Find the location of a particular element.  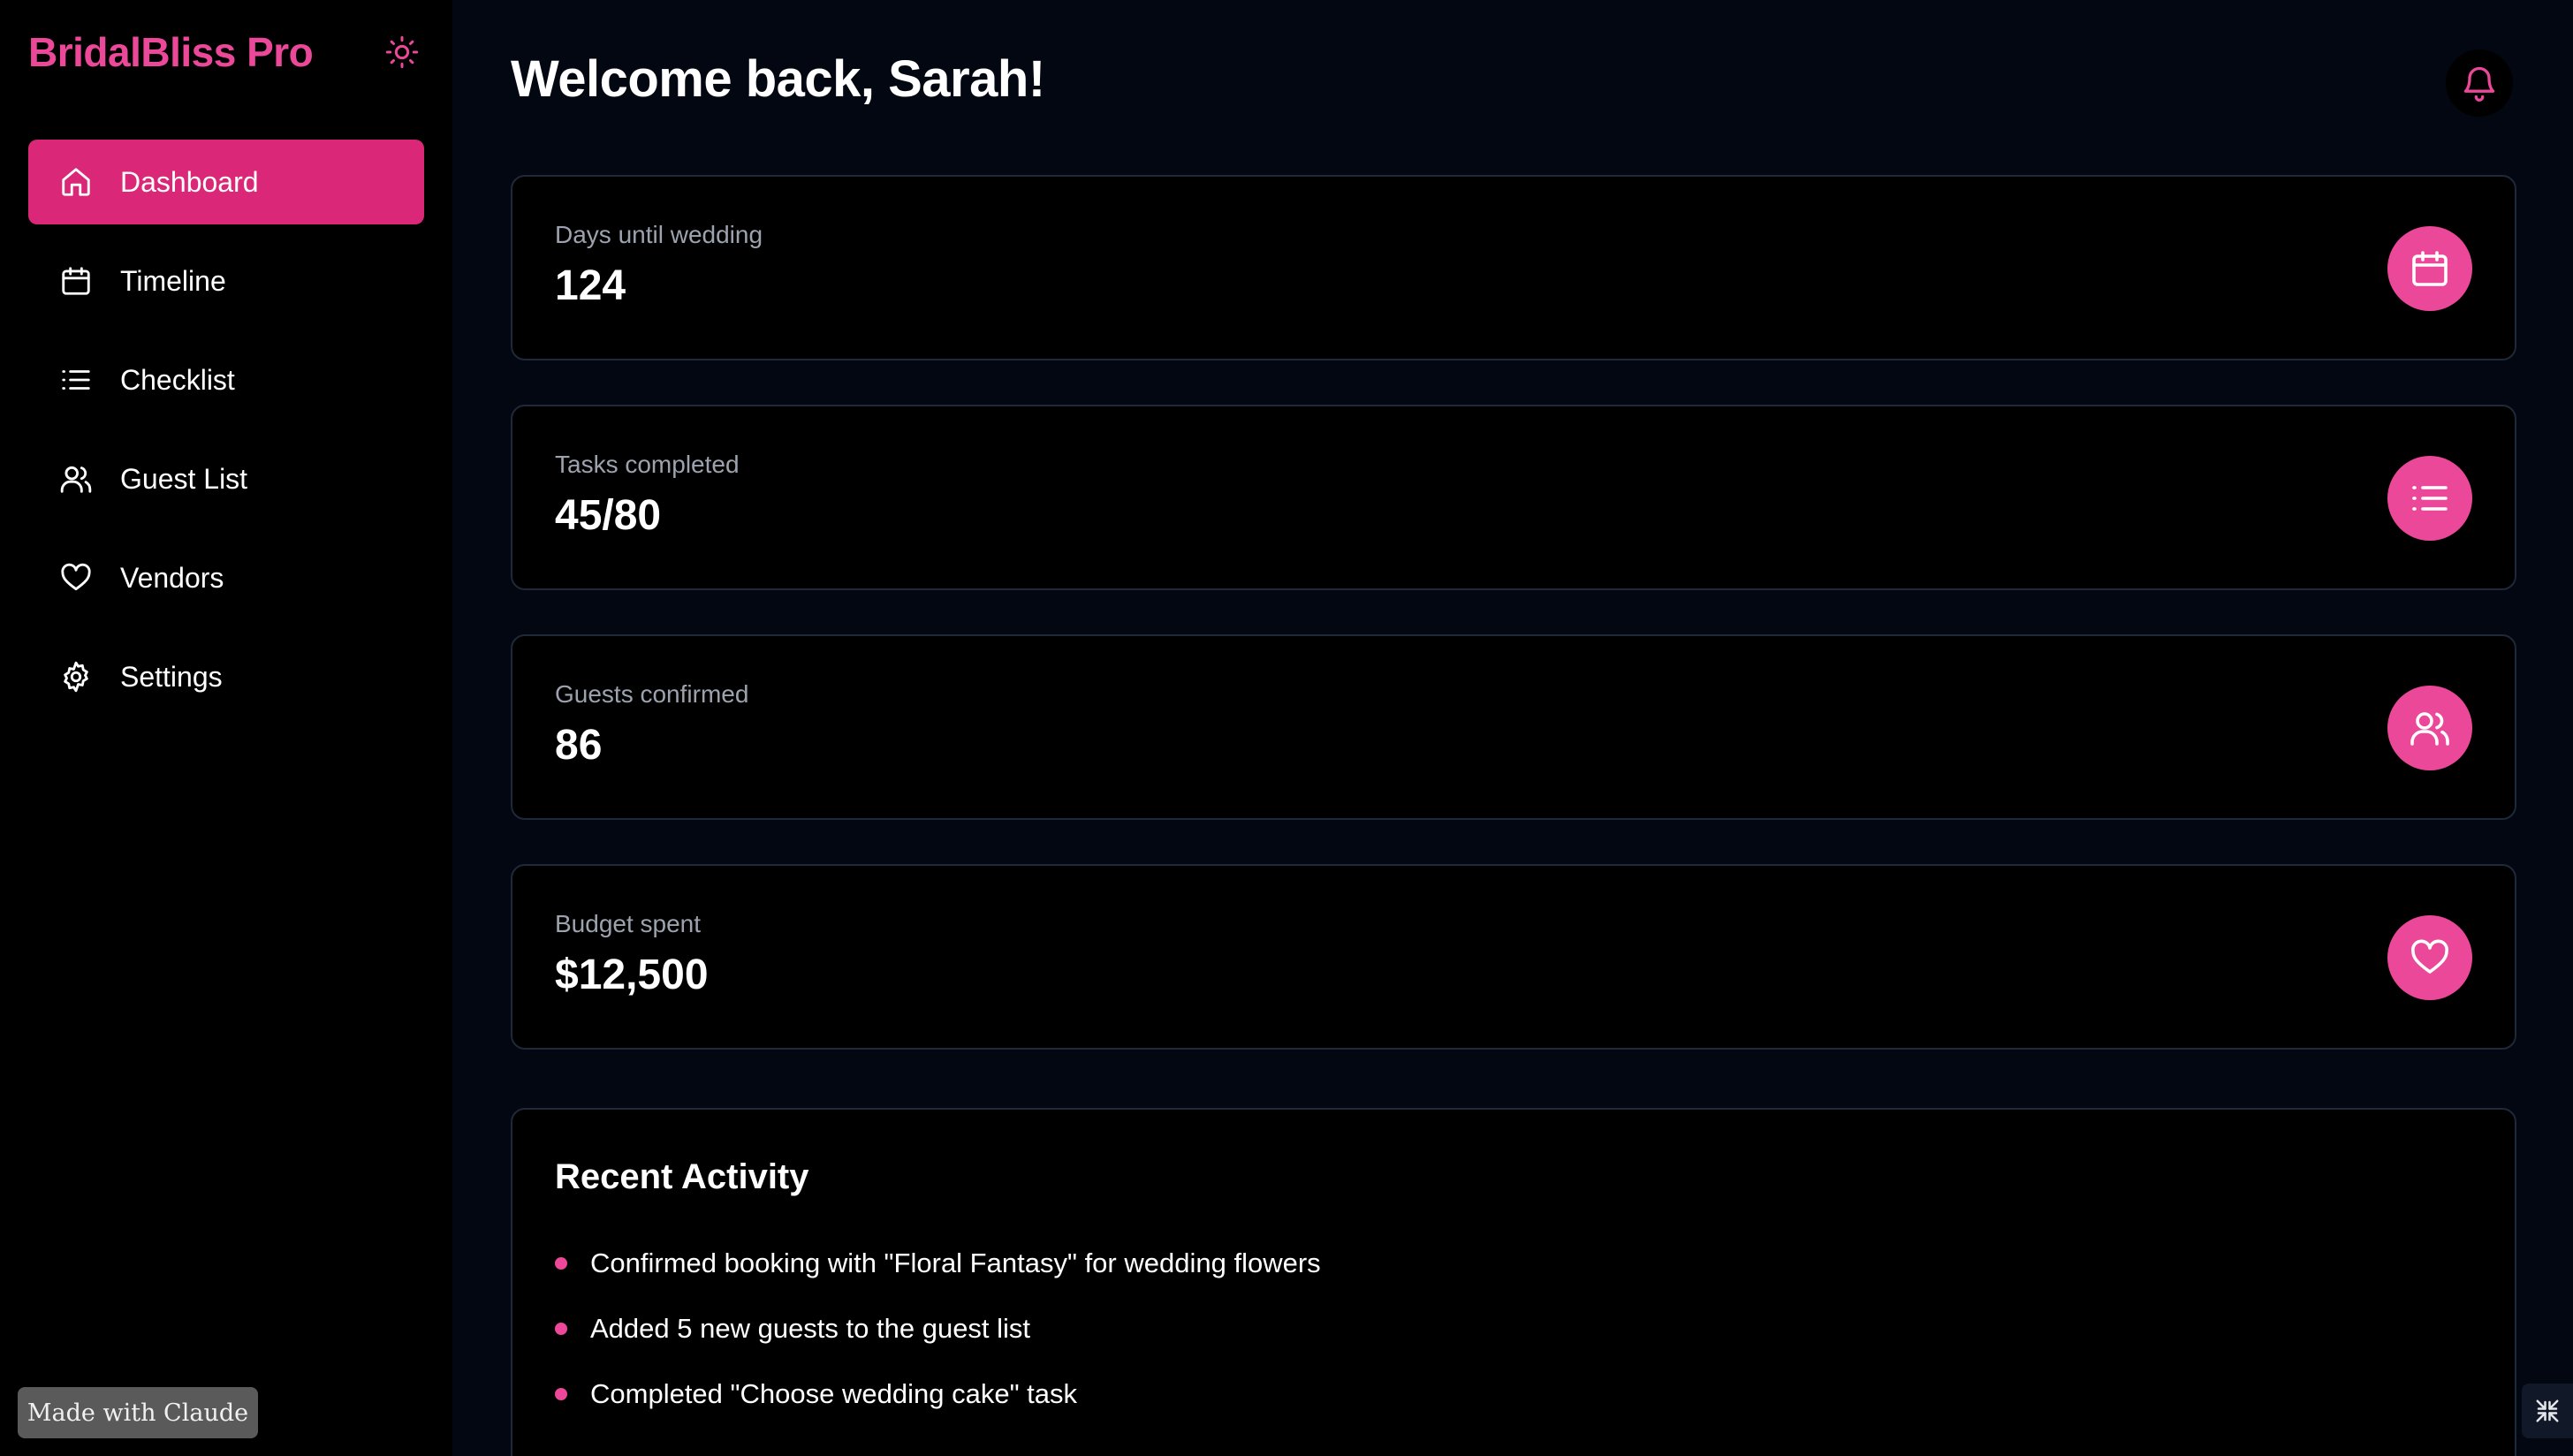

sidebar-item-checklist: Checklist is located at coordinates (226, 379).